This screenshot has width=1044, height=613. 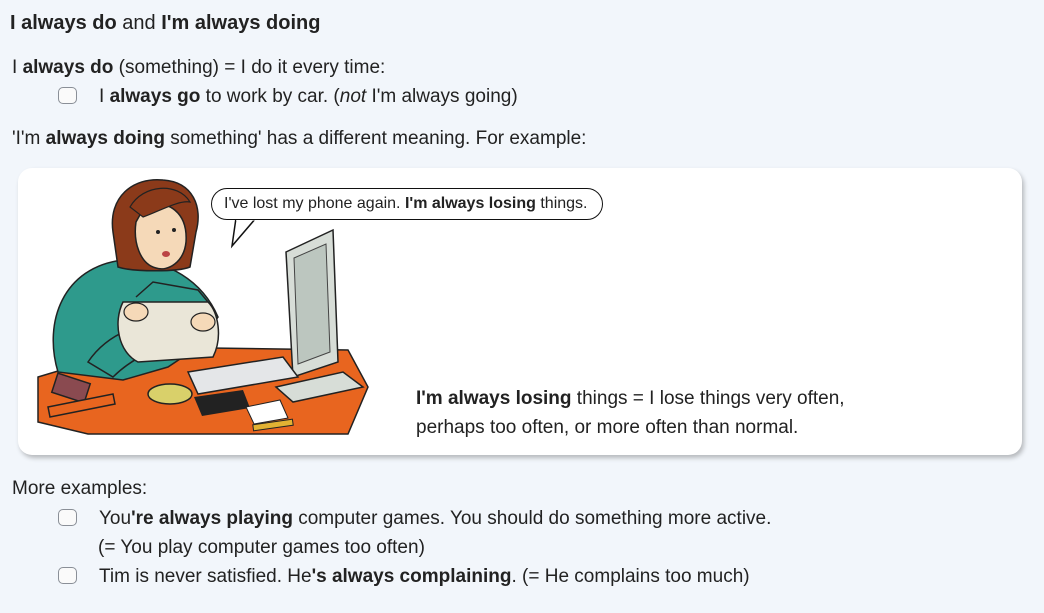 What do you see at coordinates (165, 23) in the screenshot?
I see `section-title: I always do and I'm always doing` at bounding box center [165, 23].